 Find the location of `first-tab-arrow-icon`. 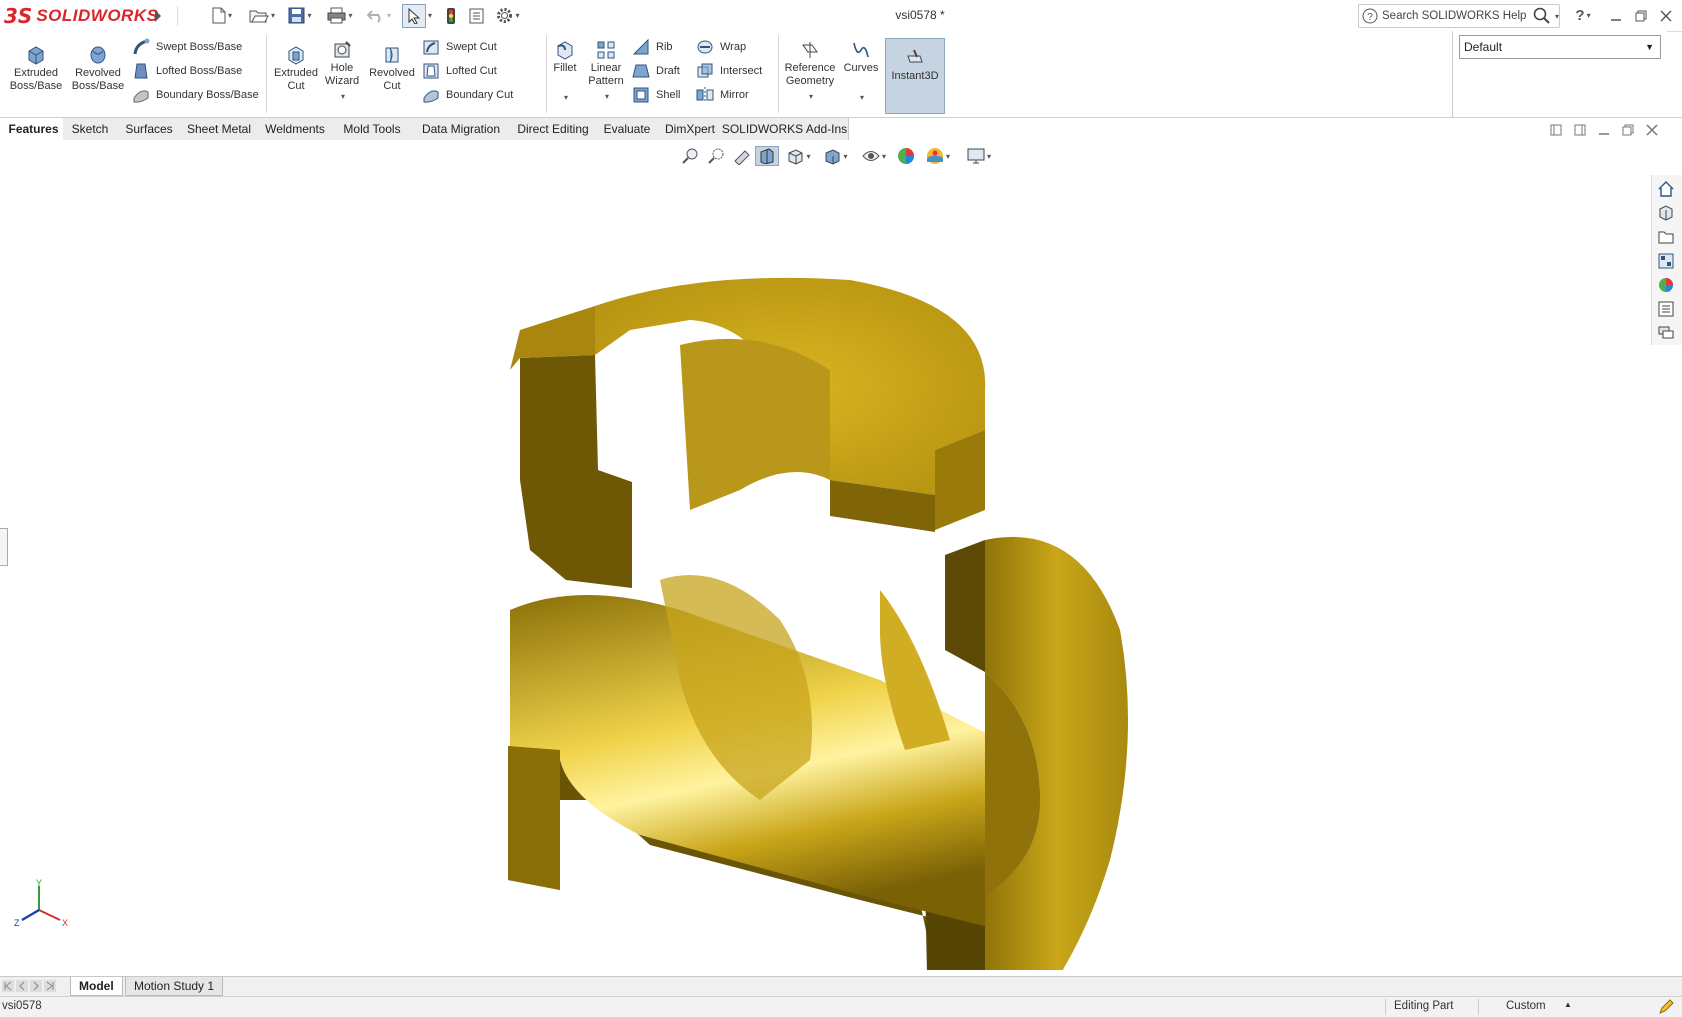

first-tab-arrow-icon is located at coordinates (8, 986).